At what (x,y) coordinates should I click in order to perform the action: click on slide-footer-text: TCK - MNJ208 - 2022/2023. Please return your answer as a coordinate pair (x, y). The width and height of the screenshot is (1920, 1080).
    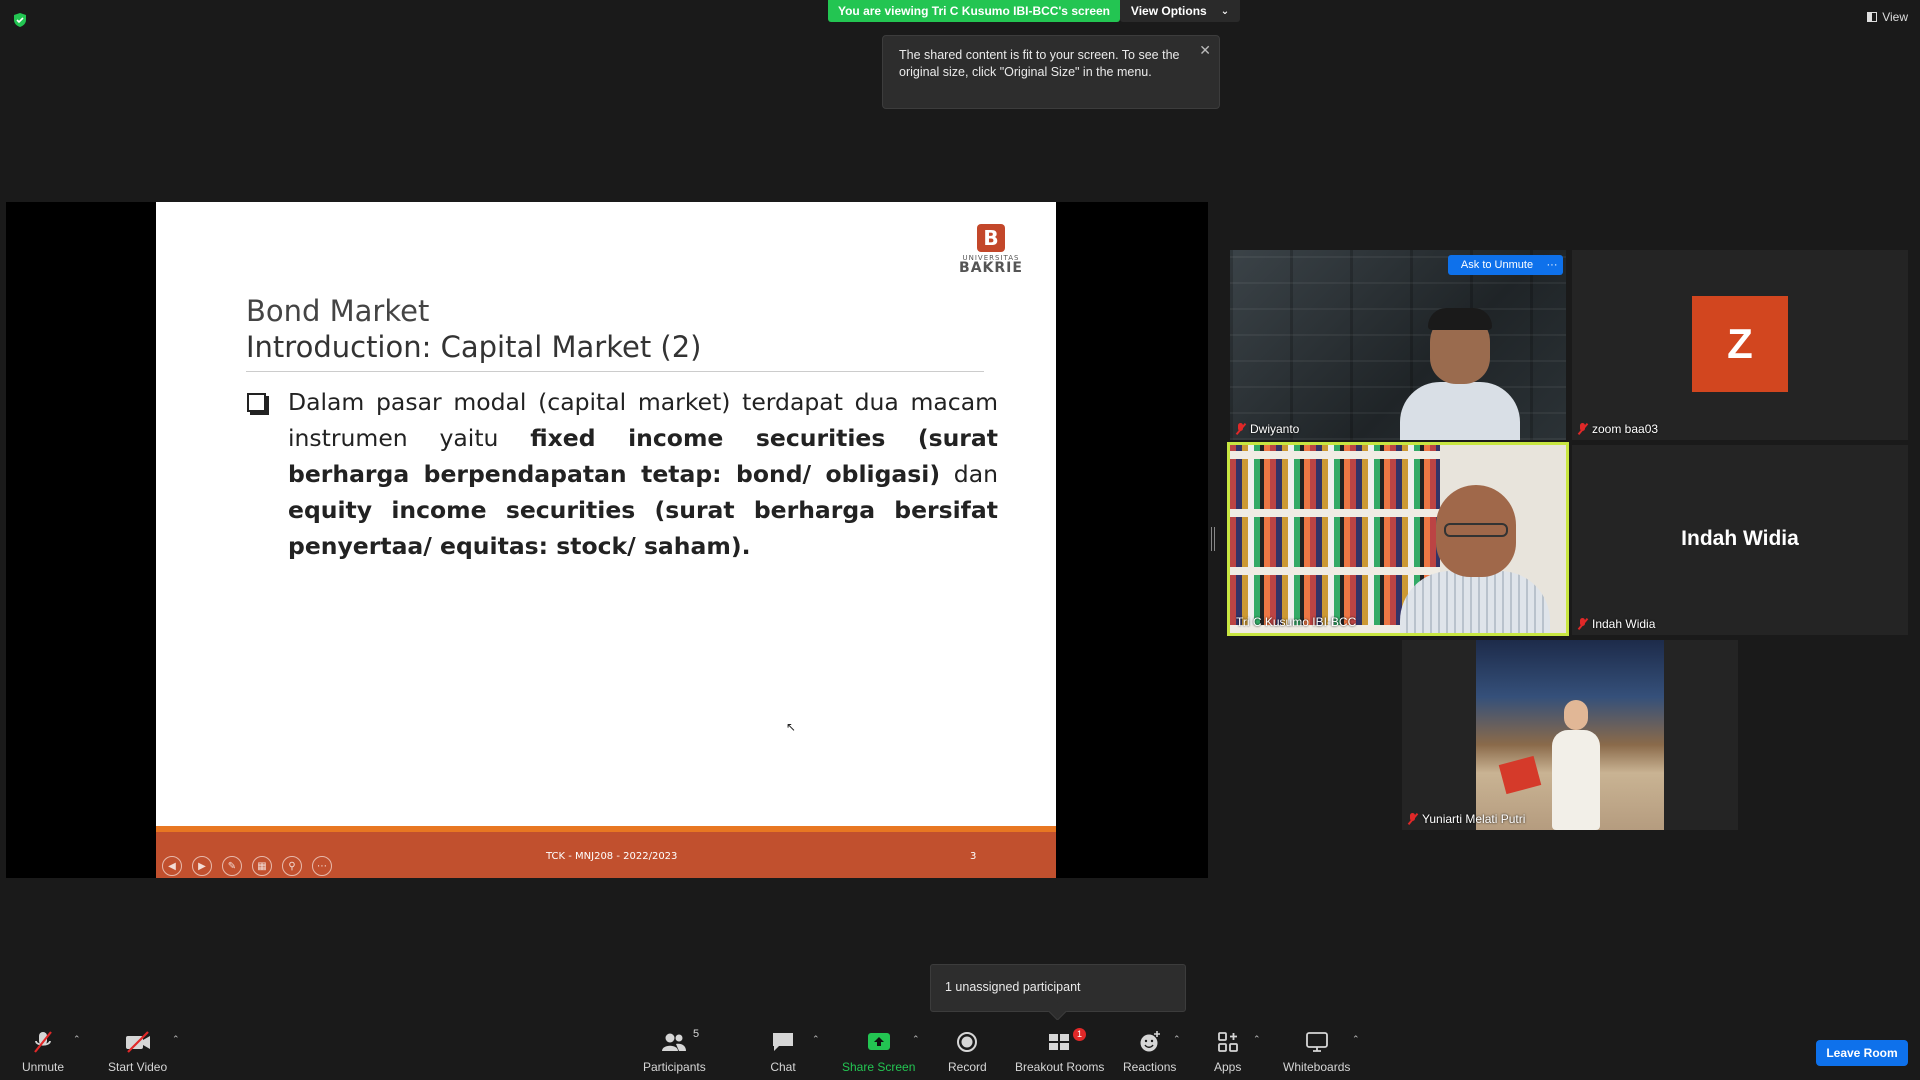
    Looking at the image, I should click on (612, 856).